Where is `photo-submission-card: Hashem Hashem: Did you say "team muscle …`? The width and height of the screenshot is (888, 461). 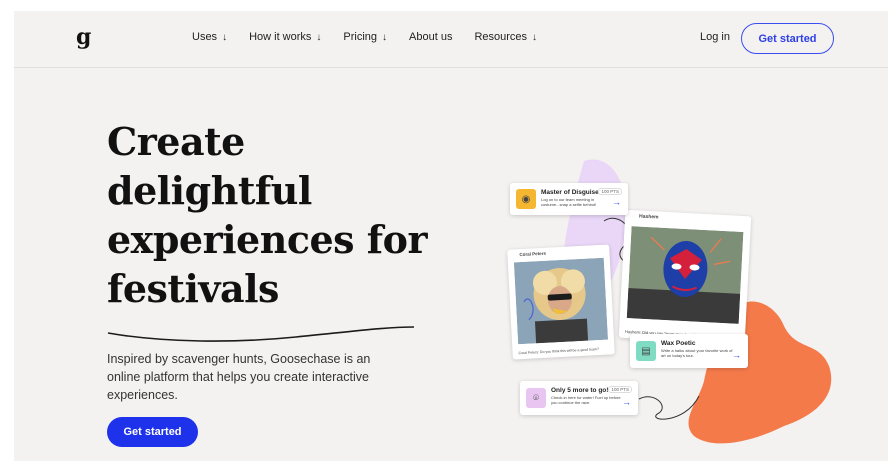 photo-submission-card: Hashem Hashem: Did you say "team muscle … is located at coordinates (685, 277).